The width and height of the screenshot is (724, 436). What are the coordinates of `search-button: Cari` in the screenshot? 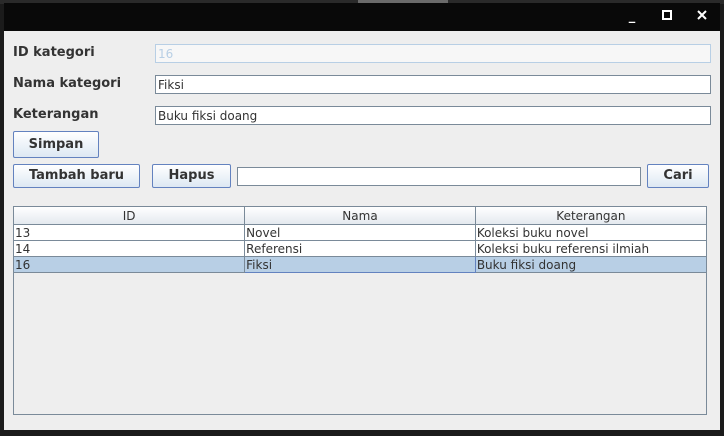 It's located at (678, 176).